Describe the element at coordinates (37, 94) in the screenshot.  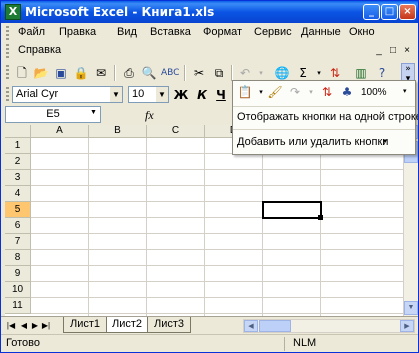
I see `font-name-value: Arial Cyr` at that location.